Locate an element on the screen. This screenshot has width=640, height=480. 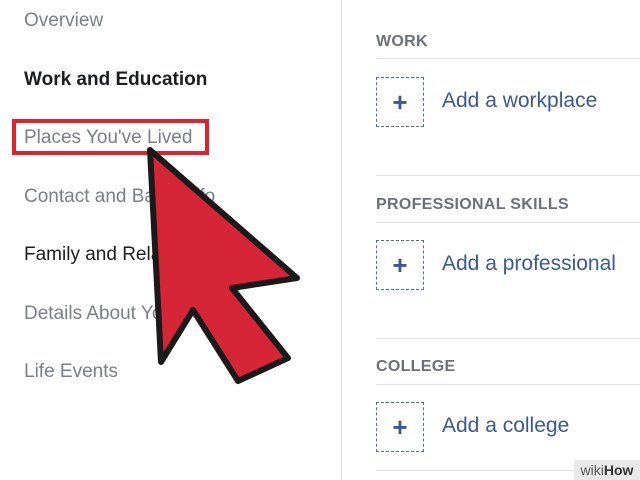
watermark-suffix: How is located at coordinates (618, 470).